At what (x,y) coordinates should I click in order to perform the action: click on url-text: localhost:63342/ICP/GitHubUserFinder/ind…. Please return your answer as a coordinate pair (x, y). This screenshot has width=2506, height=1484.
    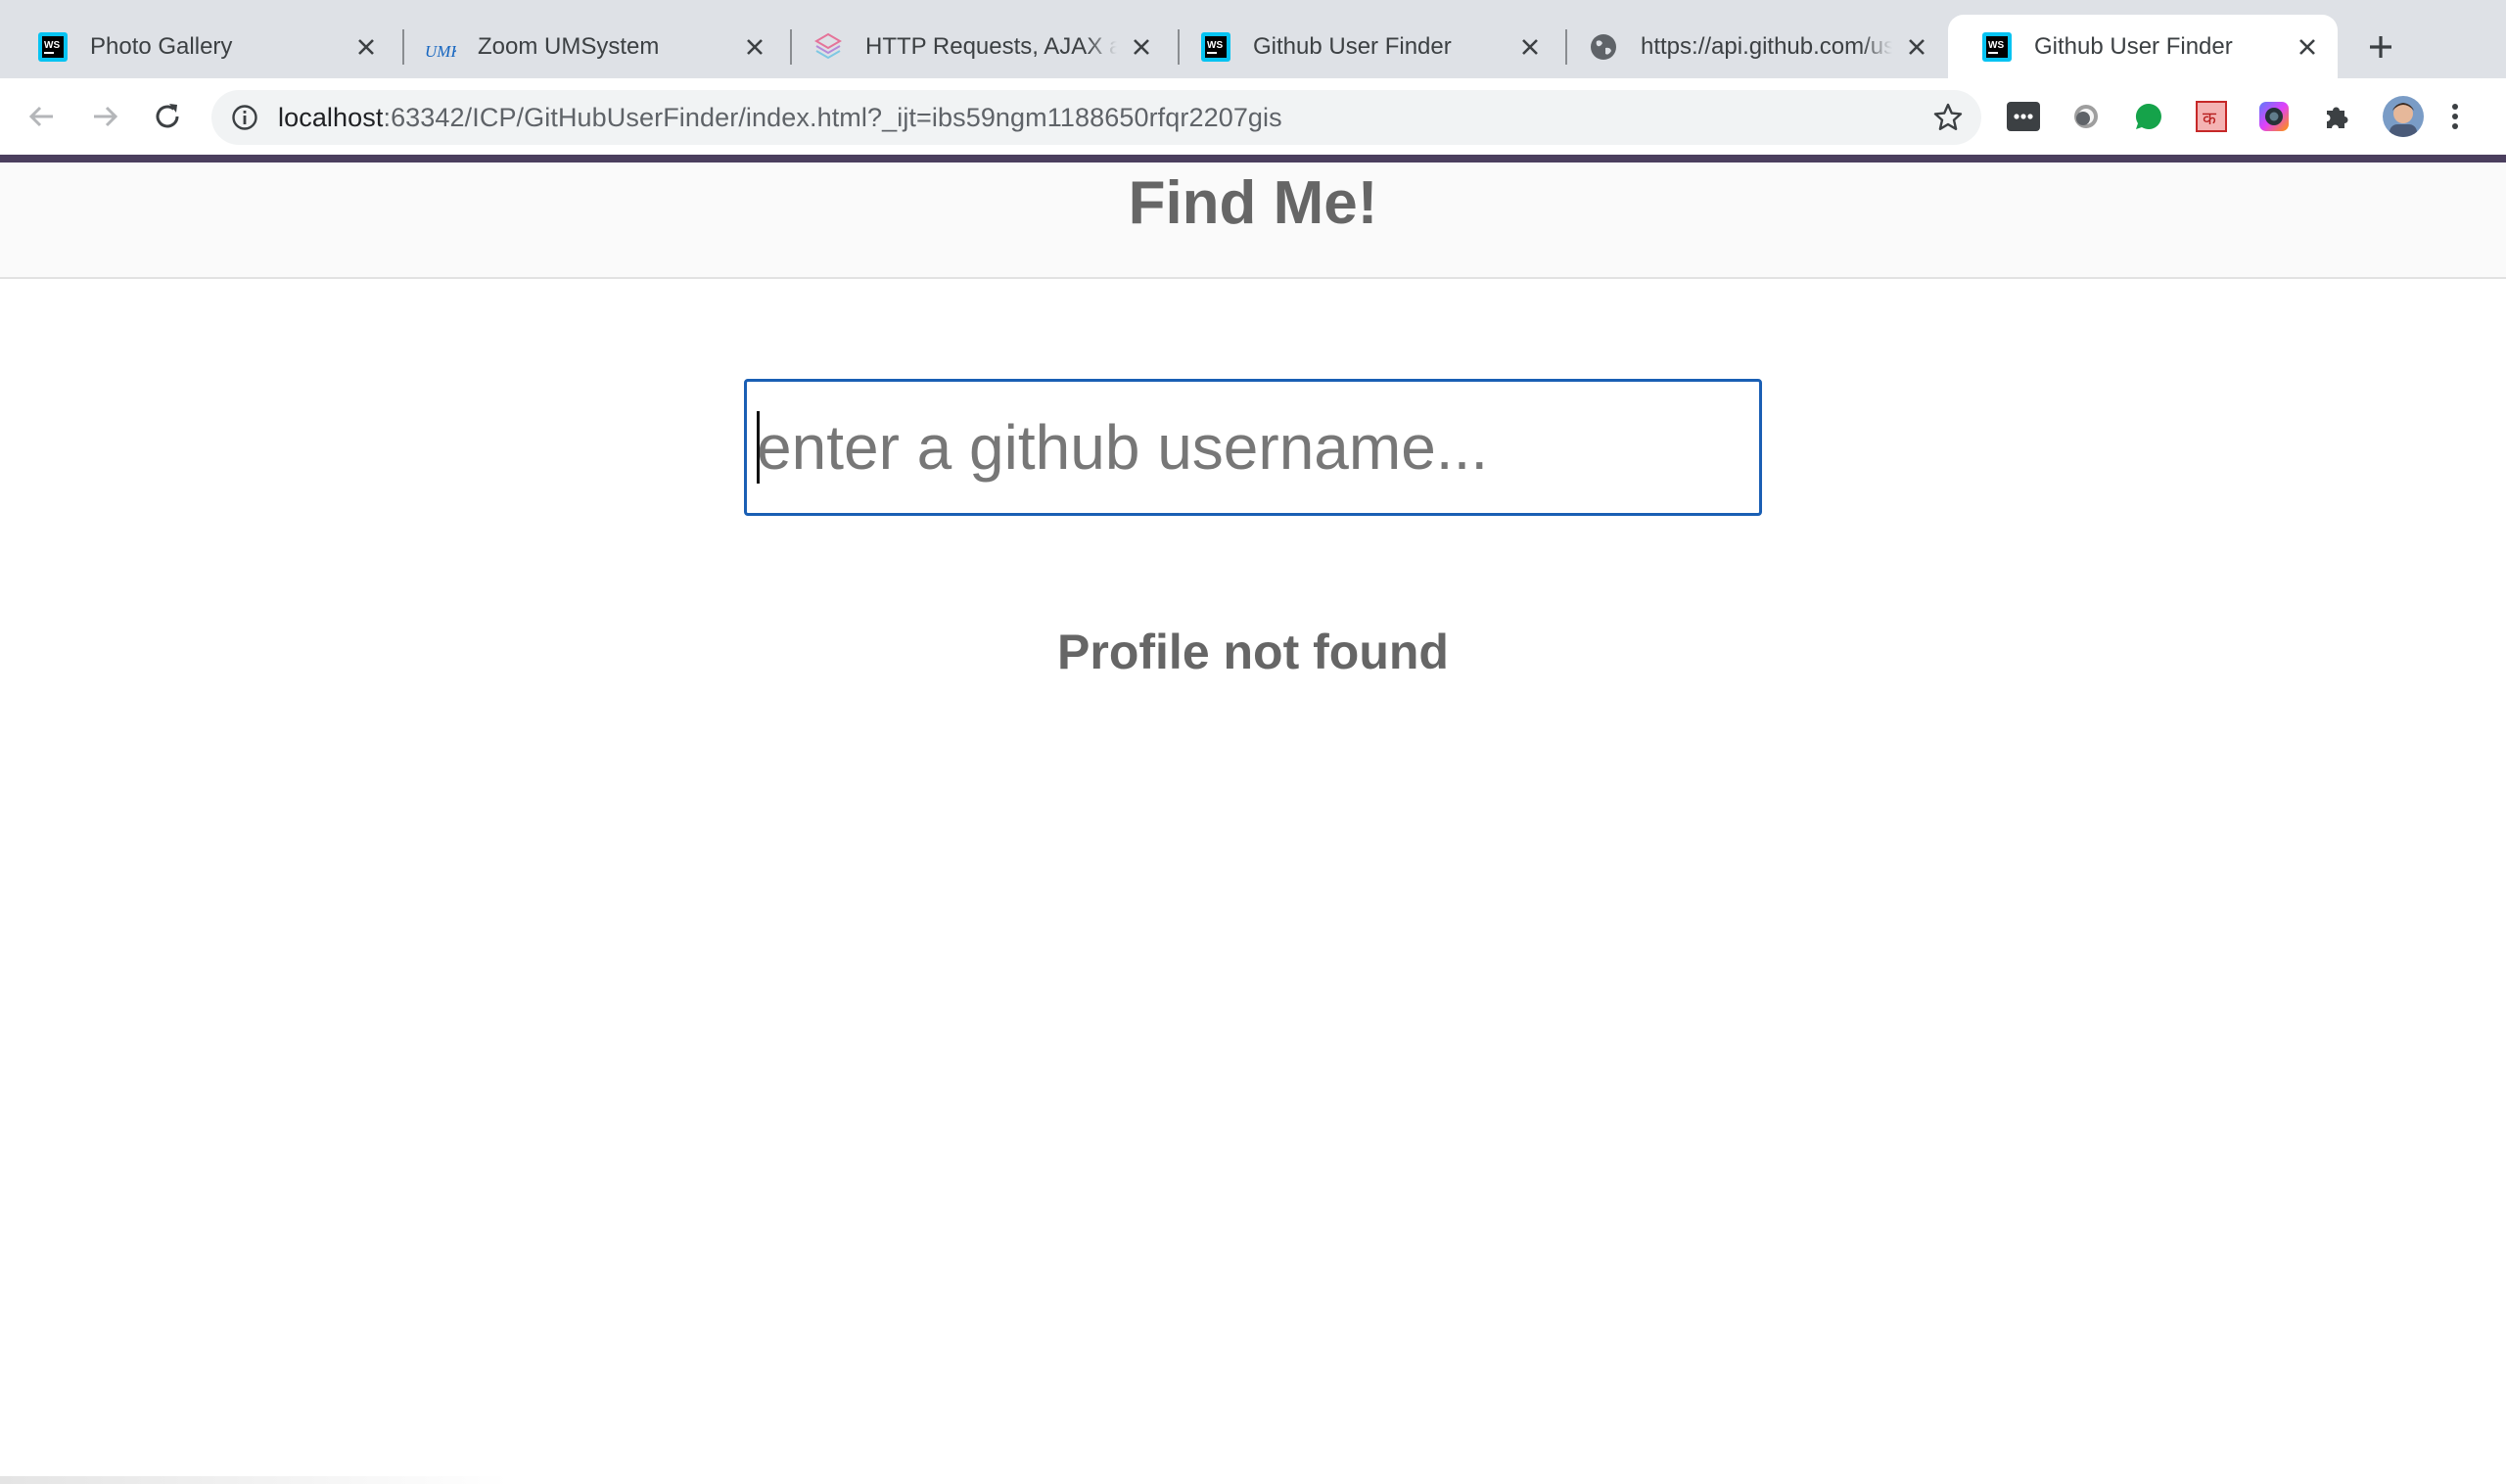
    Looking at the image, I should click on (780, 118).